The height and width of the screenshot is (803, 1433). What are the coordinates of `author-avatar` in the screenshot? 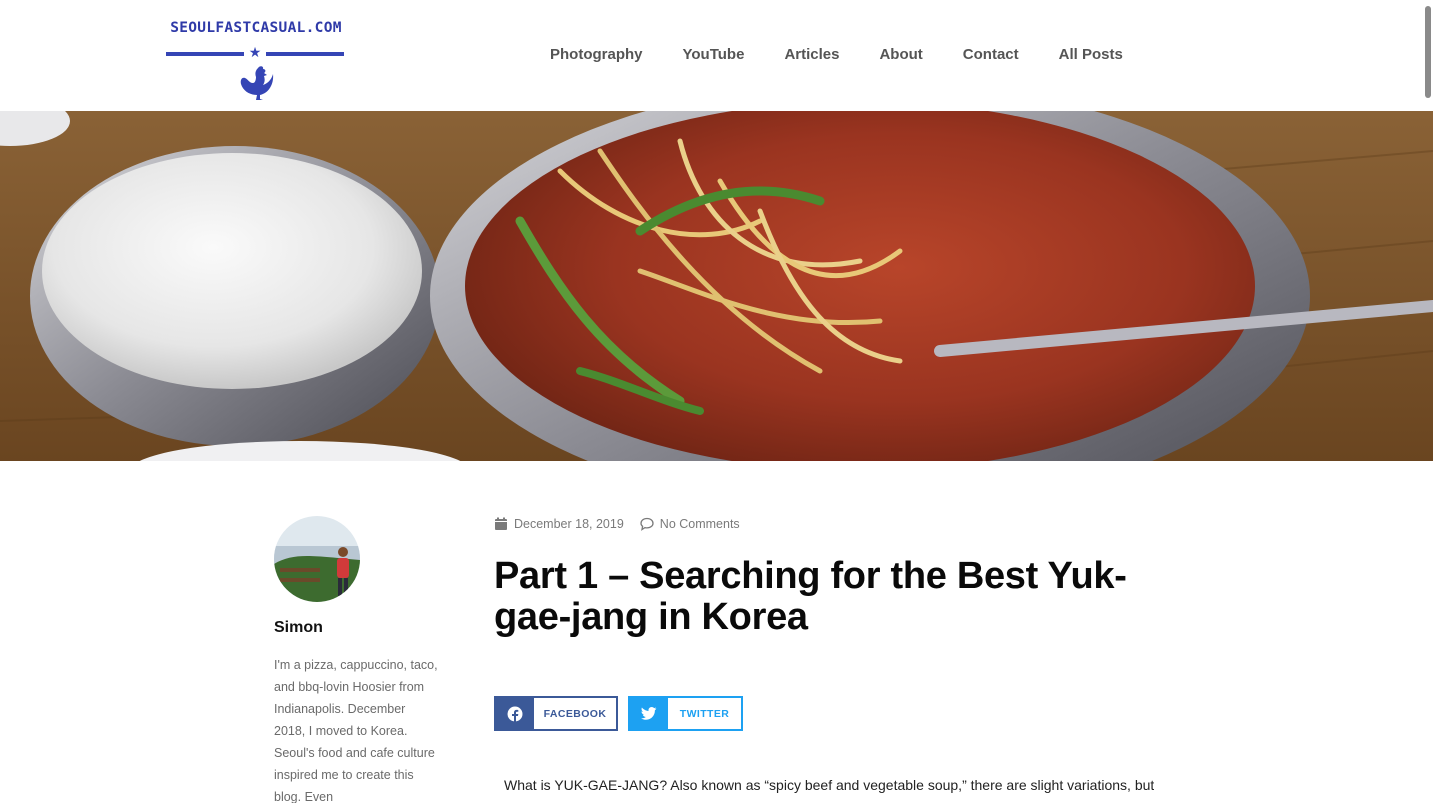 It's located at (317, 559).